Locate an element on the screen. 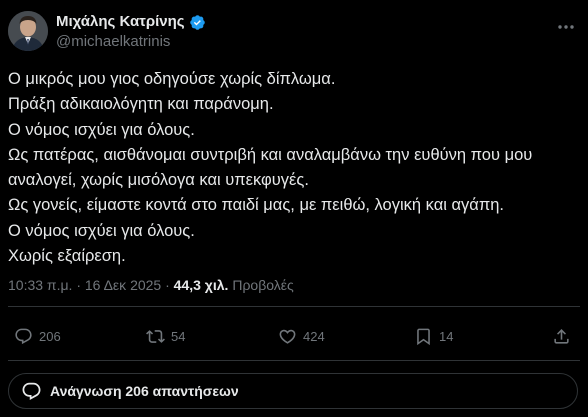  read-replies-button: Ανάγνωση 206 απαντήσεων is located at coordinates (293, 391).